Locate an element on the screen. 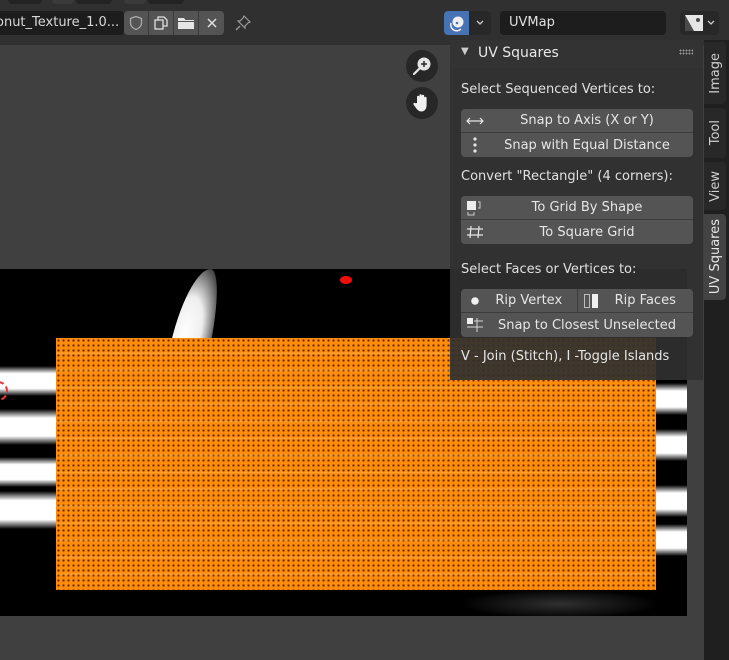 The height and width of the screenshot is (660, 729). rectangle-buttons: To Grid By Shape To Square Grid is located at coordinates (577, 220).